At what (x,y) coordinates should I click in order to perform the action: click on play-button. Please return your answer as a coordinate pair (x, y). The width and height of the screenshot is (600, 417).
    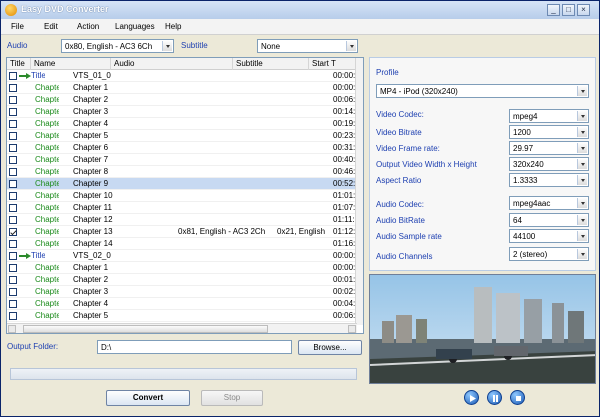
    Looking at the image, I should click on (471, 397).